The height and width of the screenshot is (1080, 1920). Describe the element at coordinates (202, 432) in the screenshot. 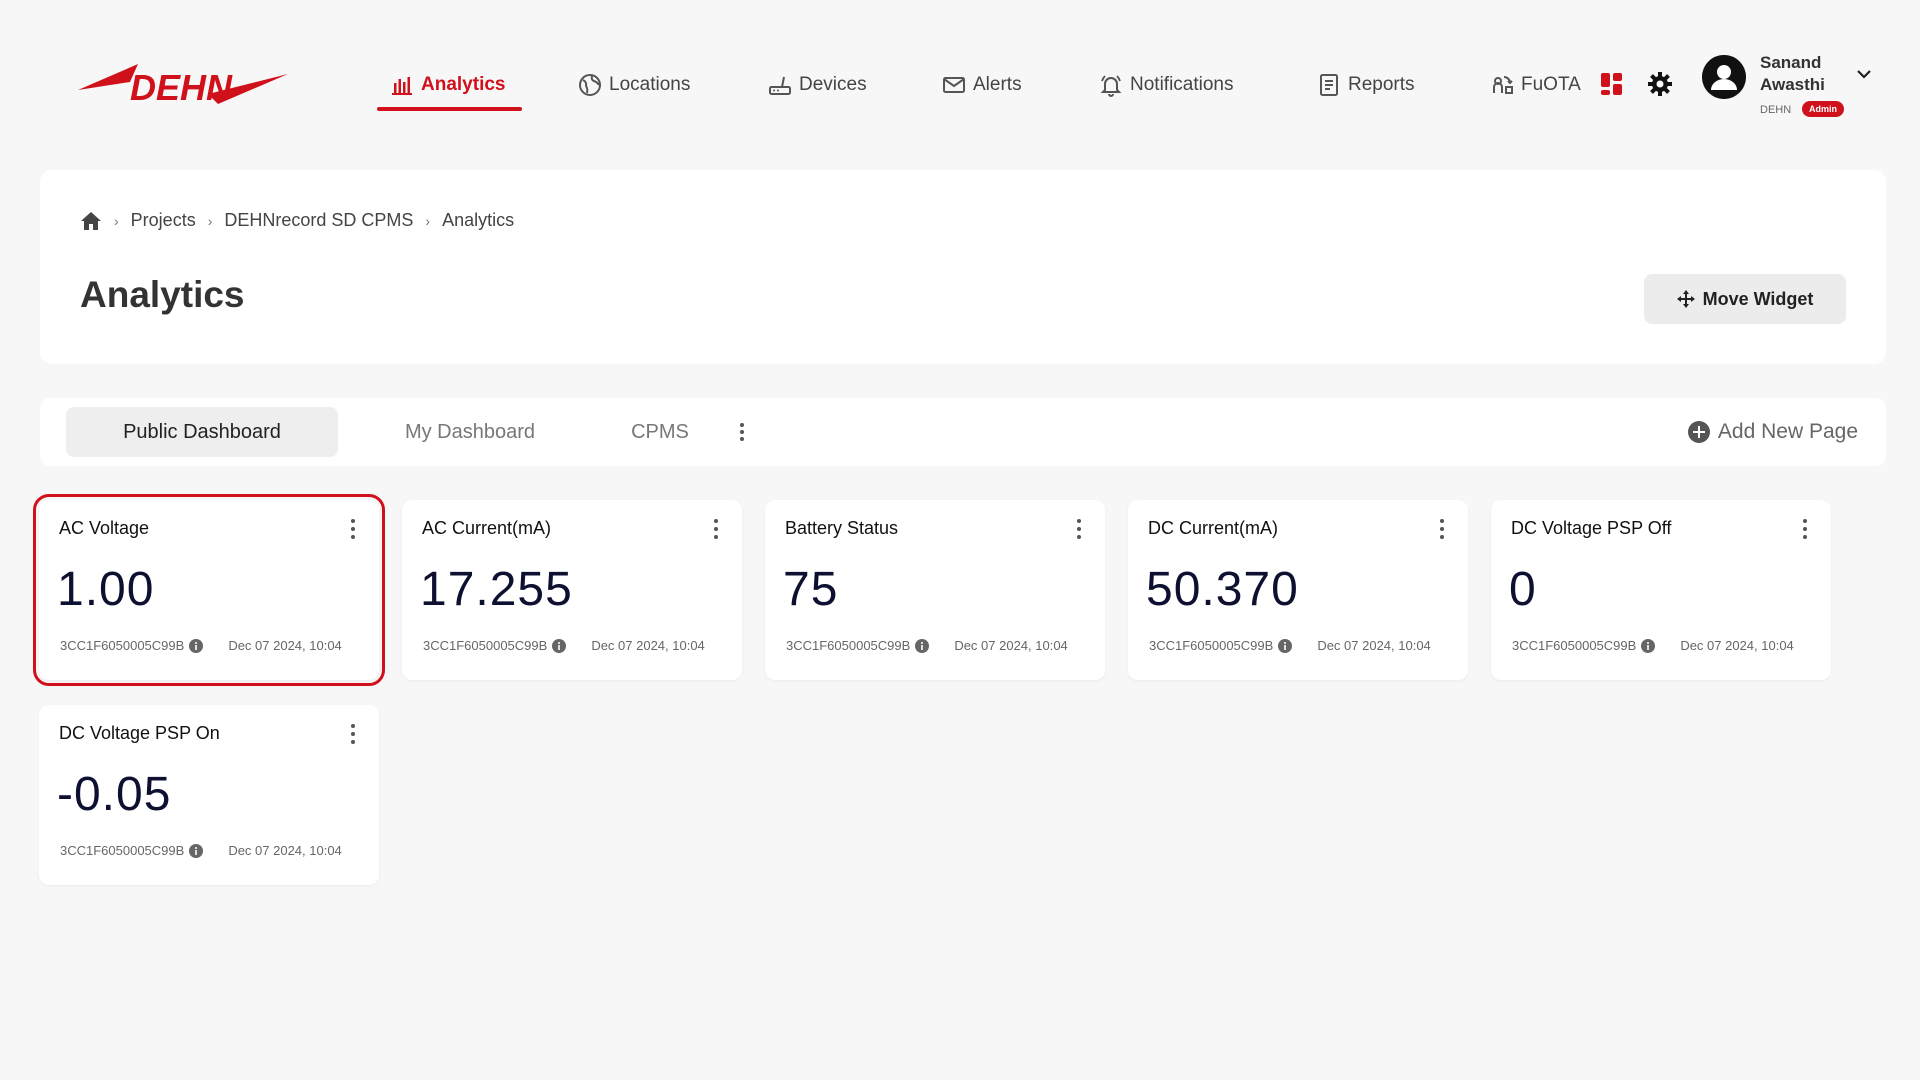

I see `tab-public-dashboard: Public Dashboard` at that location.